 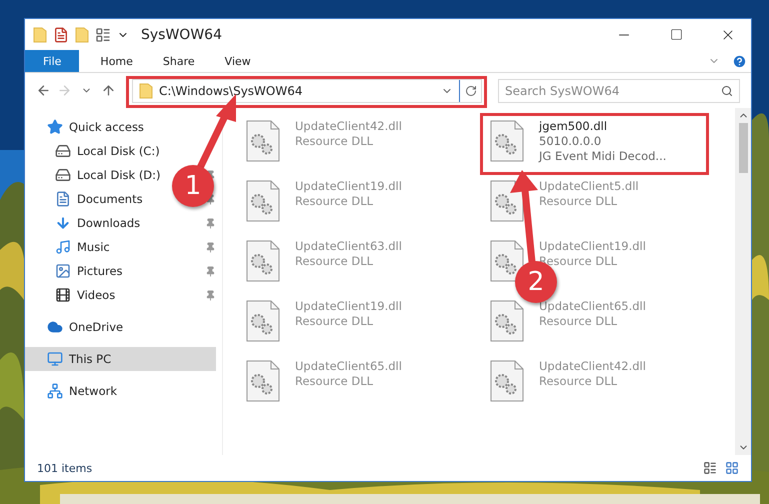 What do you see at coordinates (55, 359) in the screenshot?
I see `computer-icon` at bounding box center [55, 359].